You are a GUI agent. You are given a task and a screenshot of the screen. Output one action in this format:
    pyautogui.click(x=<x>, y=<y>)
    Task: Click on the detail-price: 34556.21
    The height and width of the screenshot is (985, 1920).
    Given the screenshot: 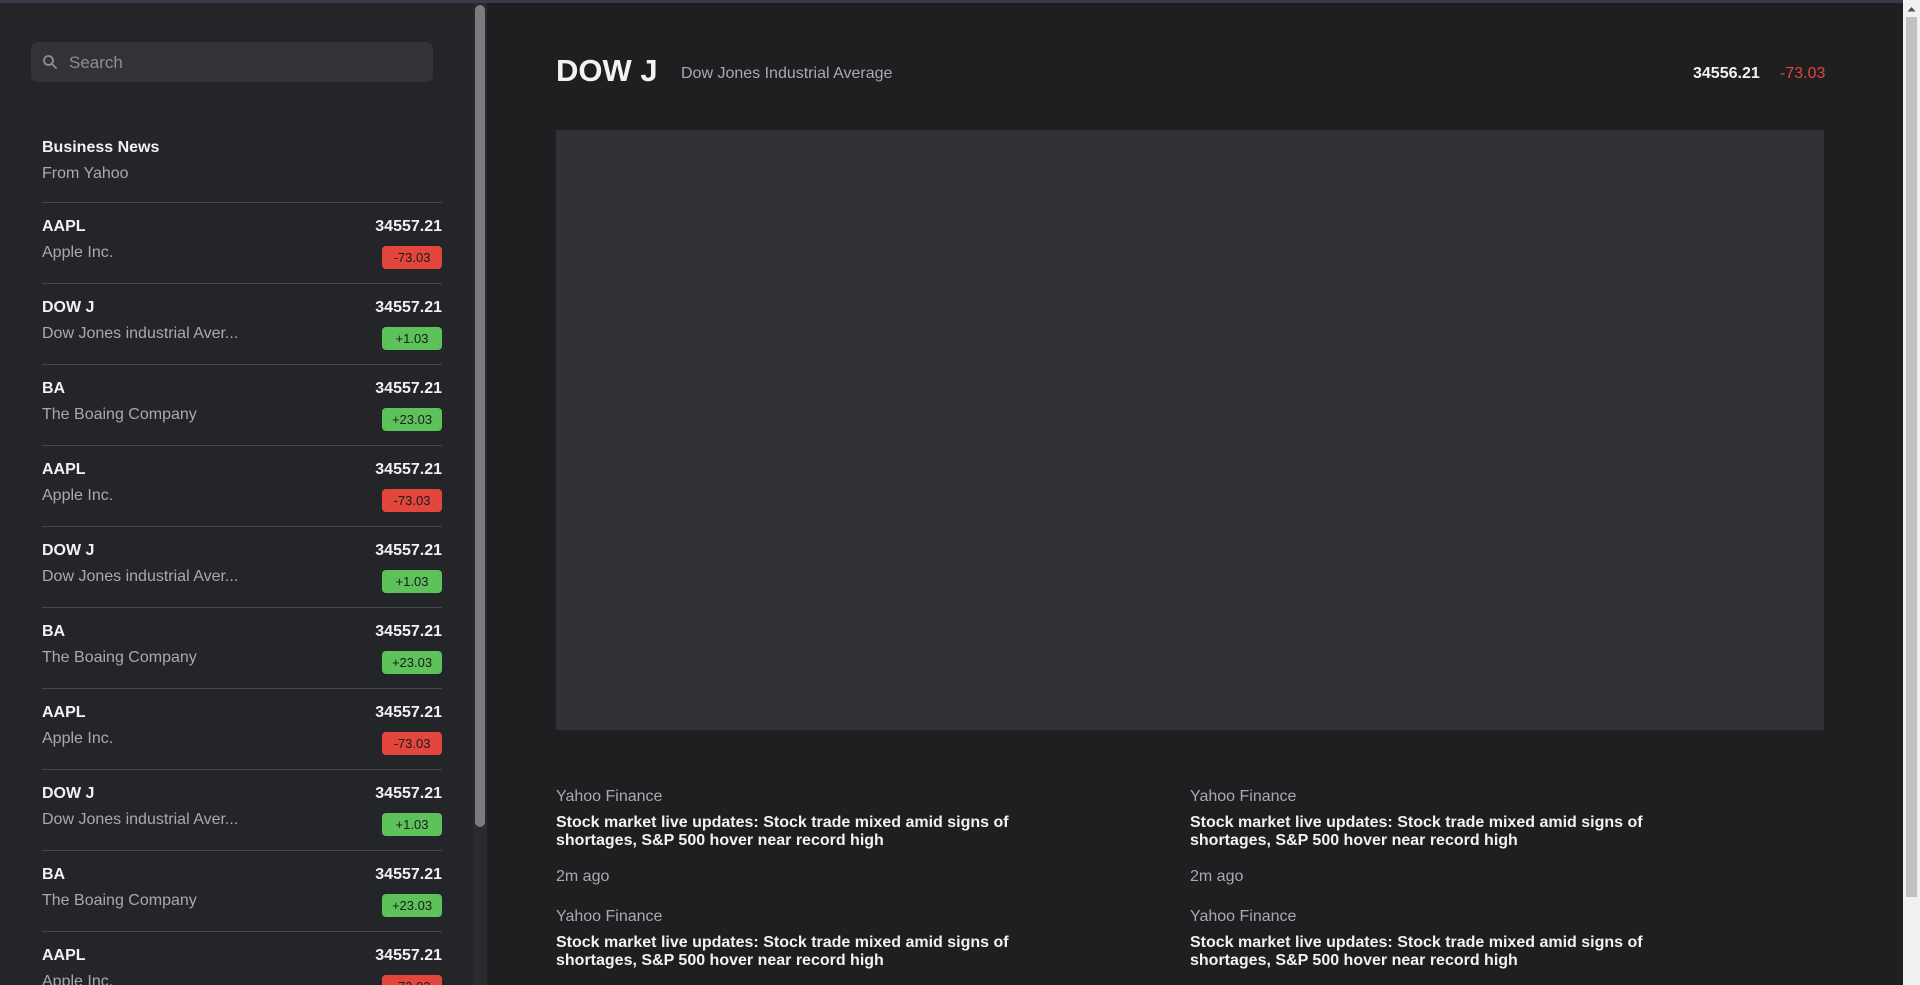 What is the action you would take?
    pyautogui.click(x=1726, y=73)
    